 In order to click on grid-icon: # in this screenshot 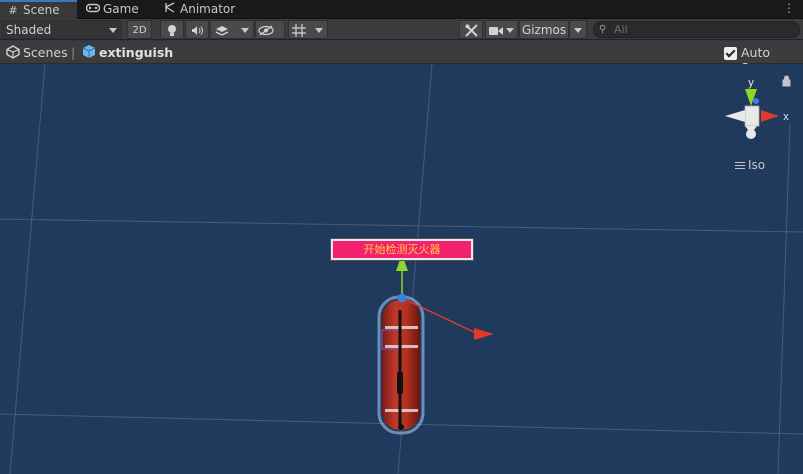, I will do `click(13, 10)`.